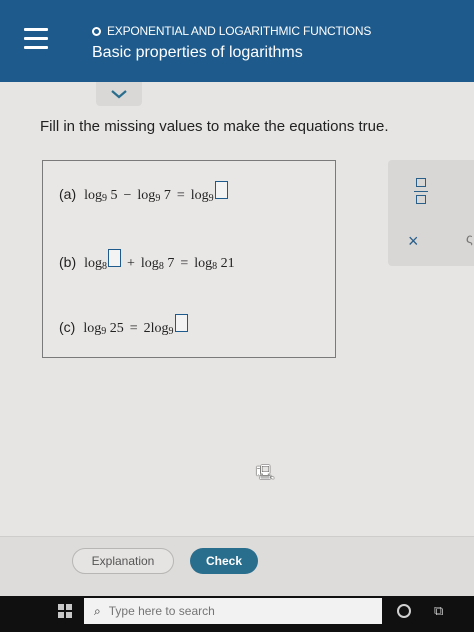 Image resolution: width=474 pixels, height=632 pixels. I want to click on equation-b: (b) log 8 + log 8 7 = log 8 21, so click(147, 260).